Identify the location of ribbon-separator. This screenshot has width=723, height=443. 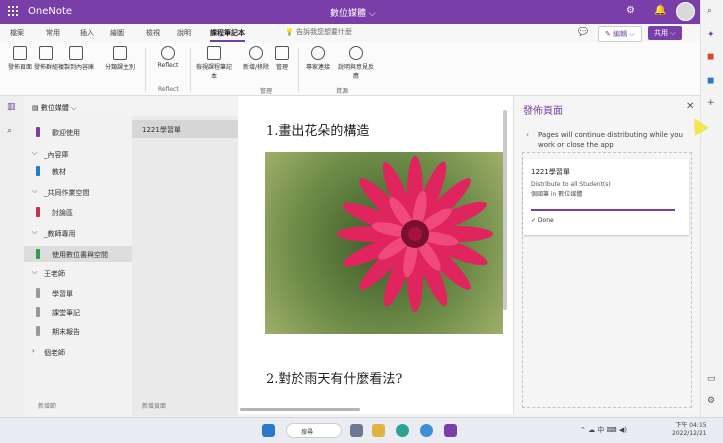
(145, 70).